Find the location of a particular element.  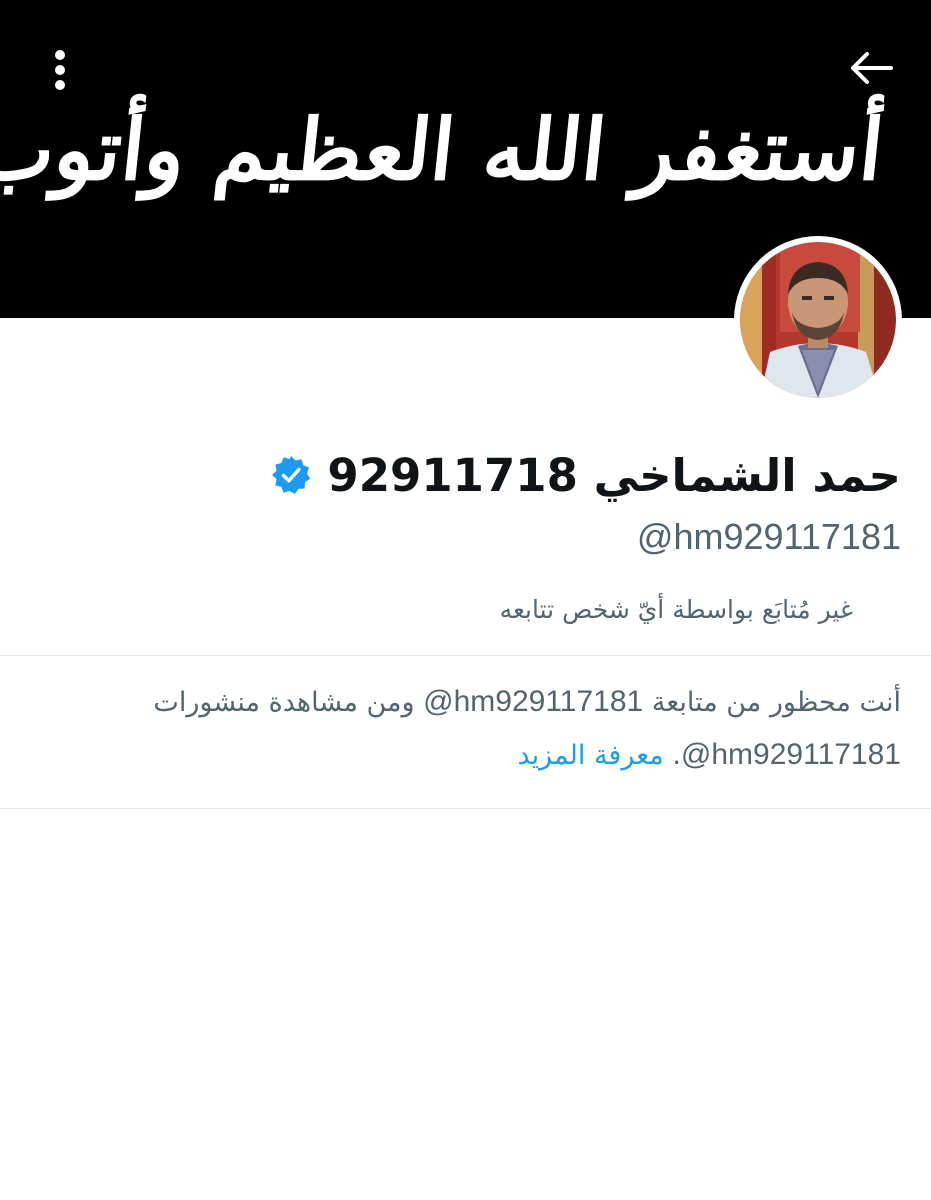

more-vertical-icon is located at coordinates (60, 72).